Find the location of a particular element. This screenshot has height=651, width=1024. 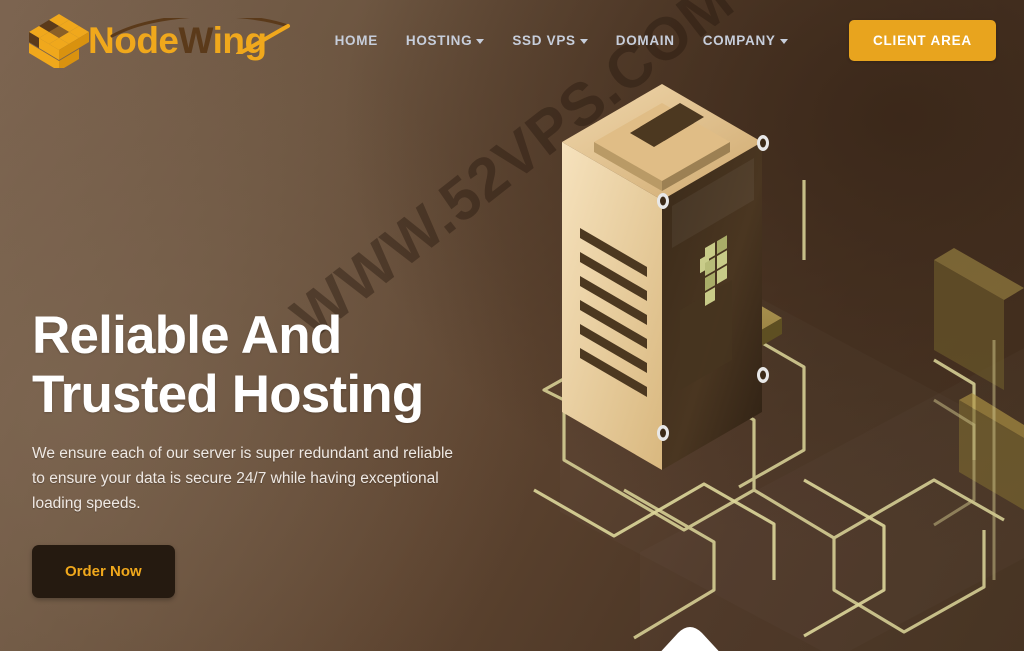

site-logo: NodeWing is located at coordinates (159, 41).